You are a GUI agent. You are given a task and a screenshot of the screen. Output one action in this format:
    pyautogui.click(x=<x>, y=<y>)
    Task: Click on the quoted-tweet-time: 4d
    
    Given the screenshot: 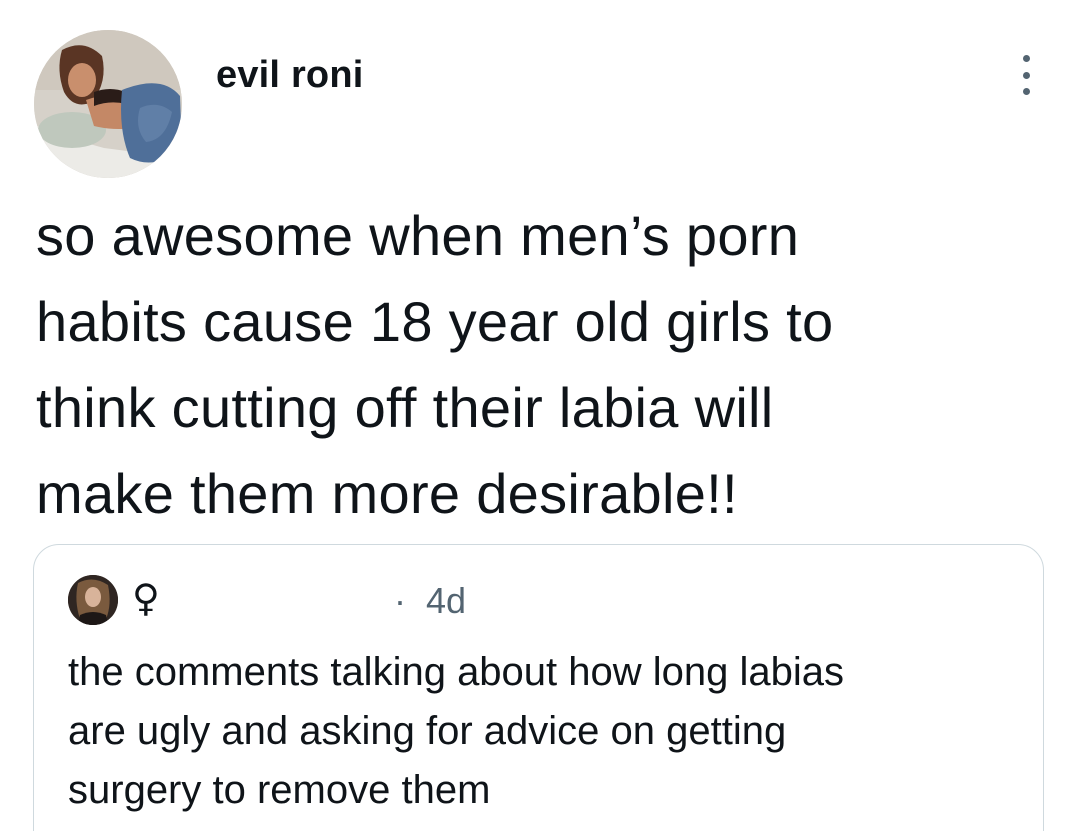 What is the action you would take?
    pyautogui.click(x=446, y=600)
    